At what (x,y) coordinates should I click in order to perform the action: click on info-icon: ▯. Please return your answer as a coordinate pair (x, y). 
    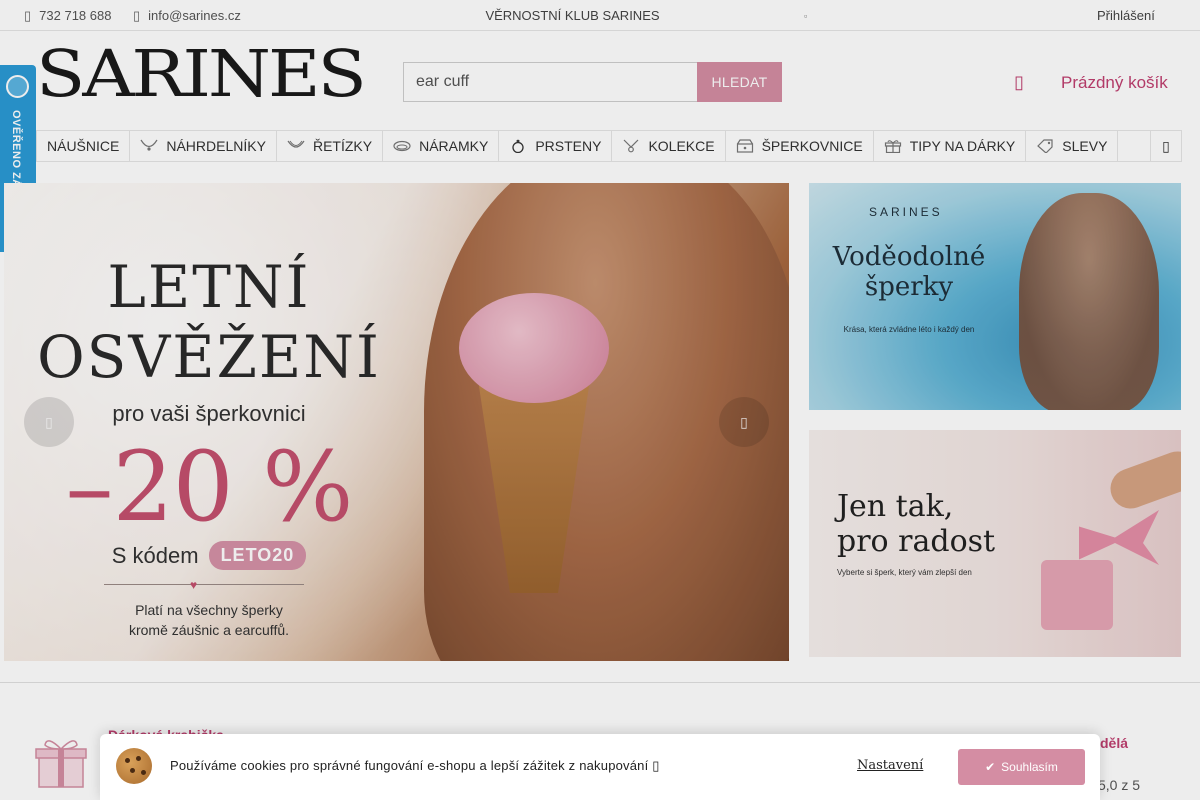
    Looking at the image, I should click on (655, 765).